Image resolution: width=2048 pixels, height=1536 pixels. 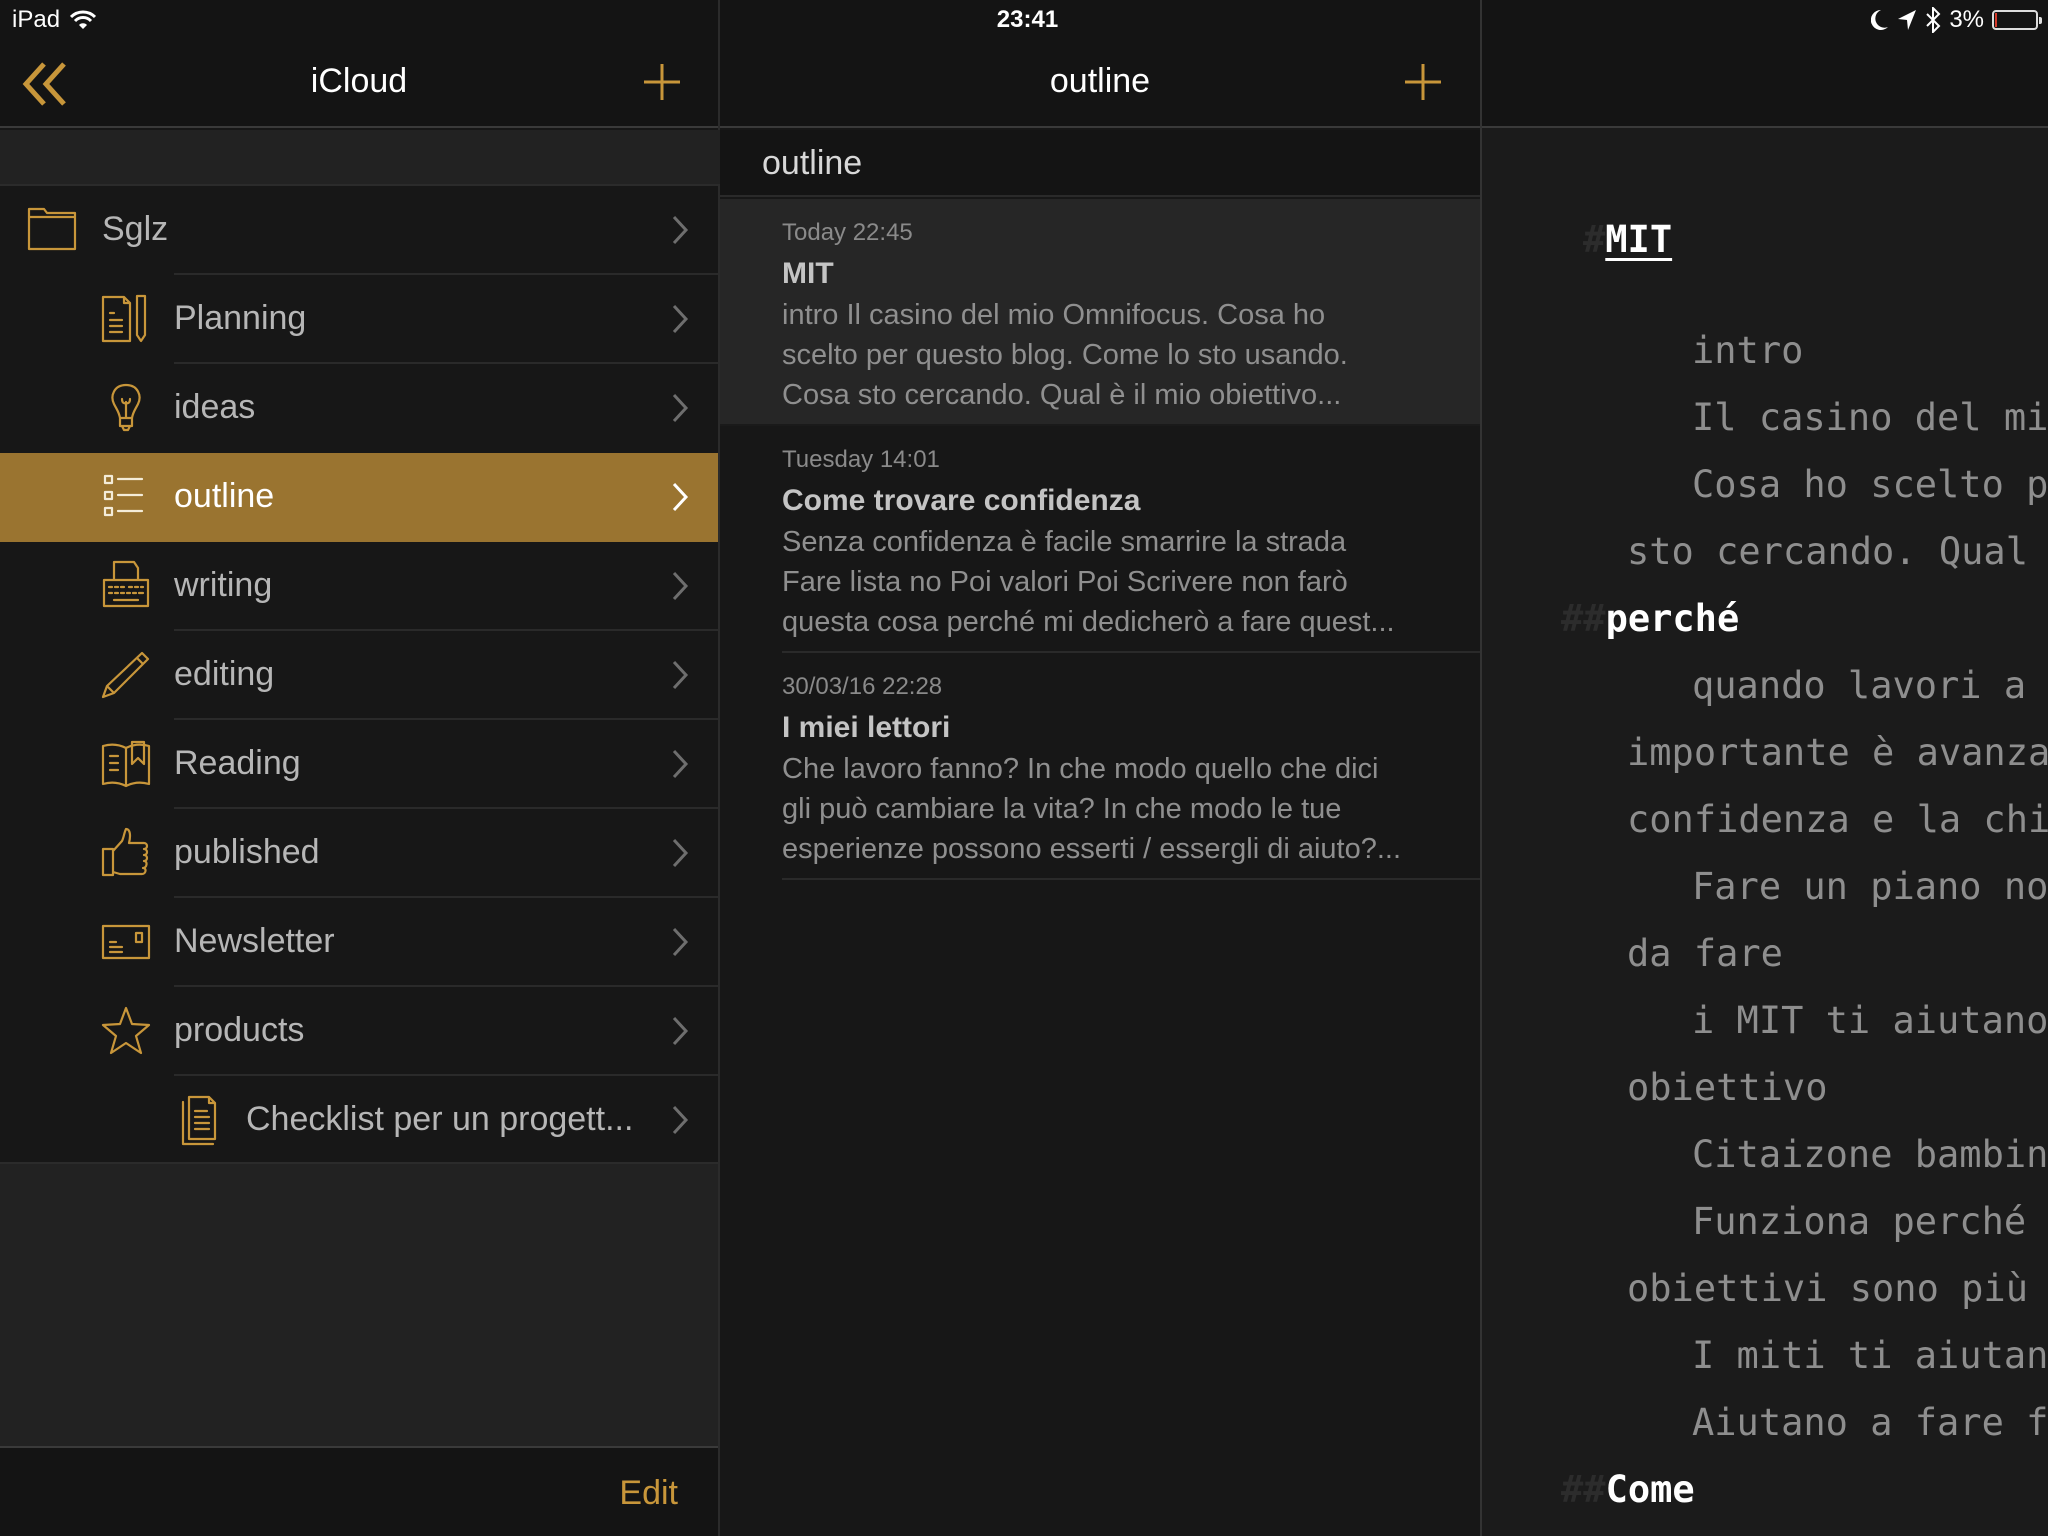 I want to click on lightbulb-icon, so click(x=126, y=408).